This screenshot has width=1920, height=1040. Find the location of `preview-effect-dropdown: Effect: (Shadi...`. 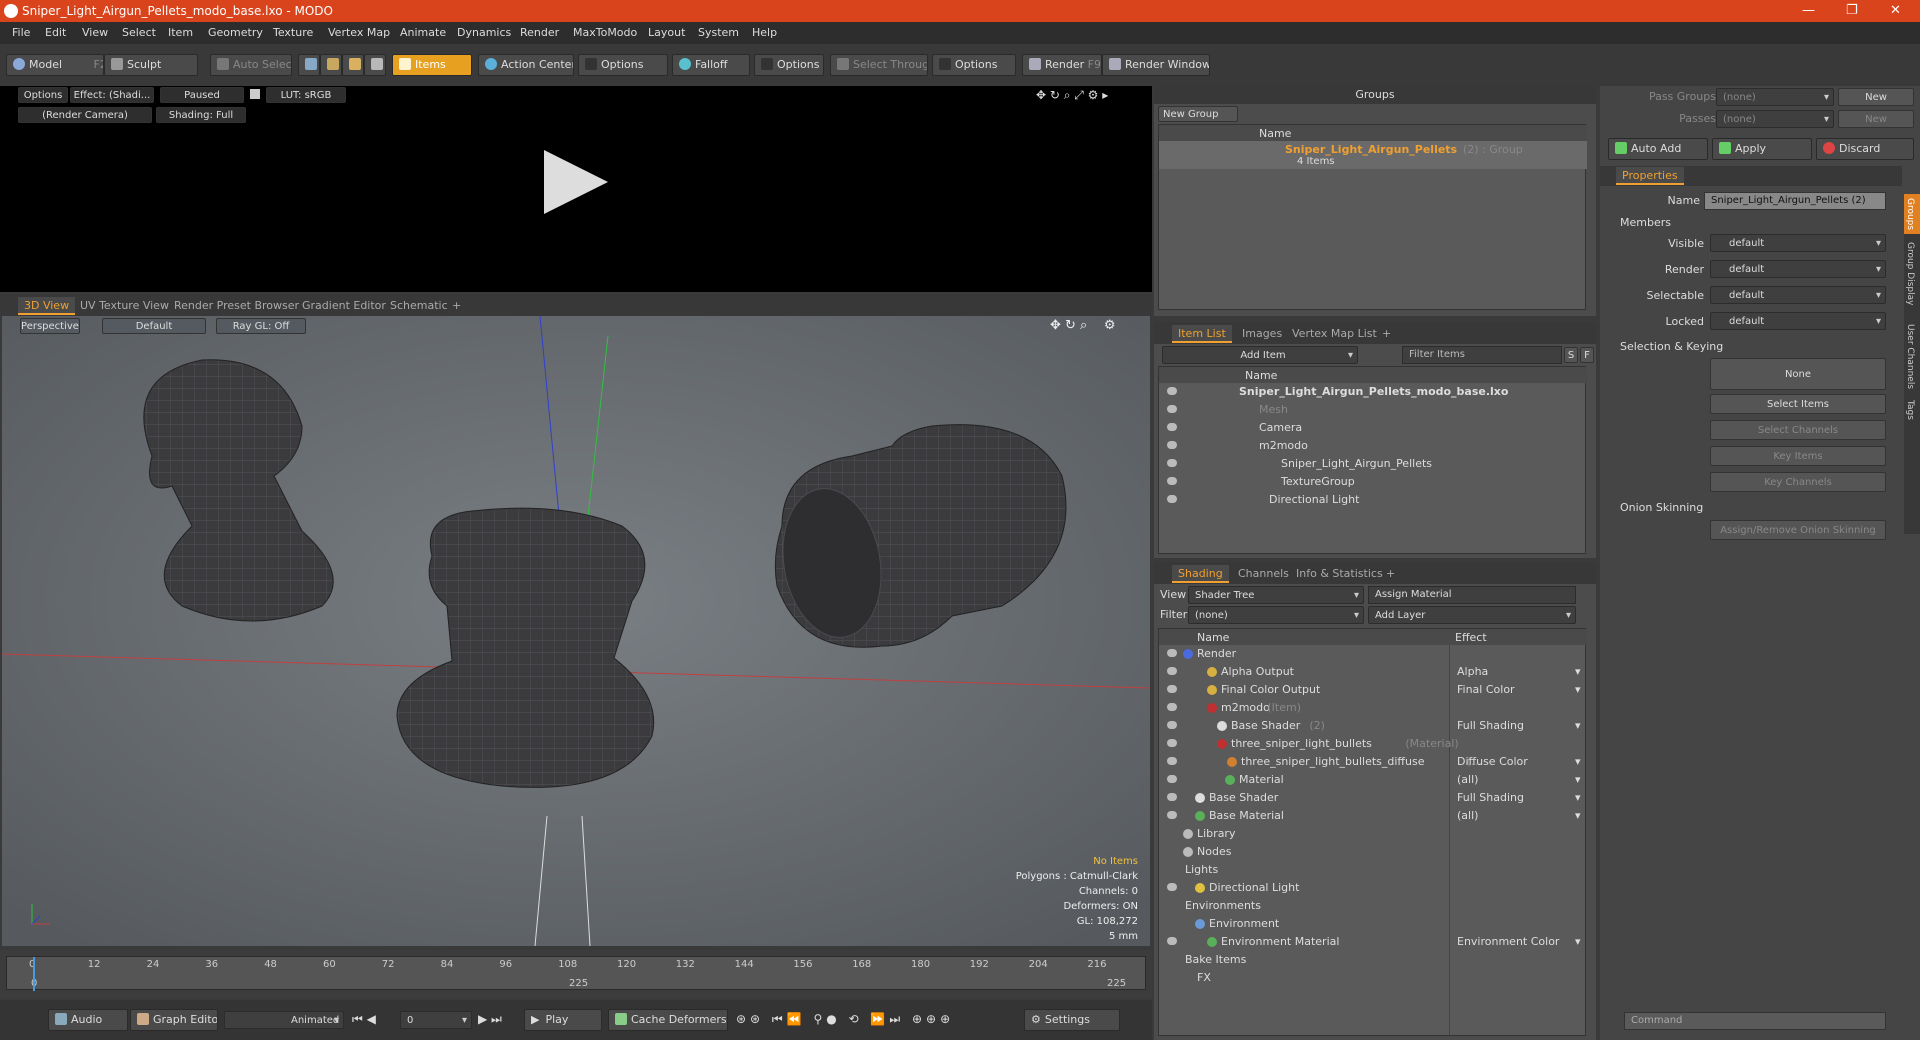

preview-effect-dropdown: Effect: (Shadi... is located at coordinates (112, 95).